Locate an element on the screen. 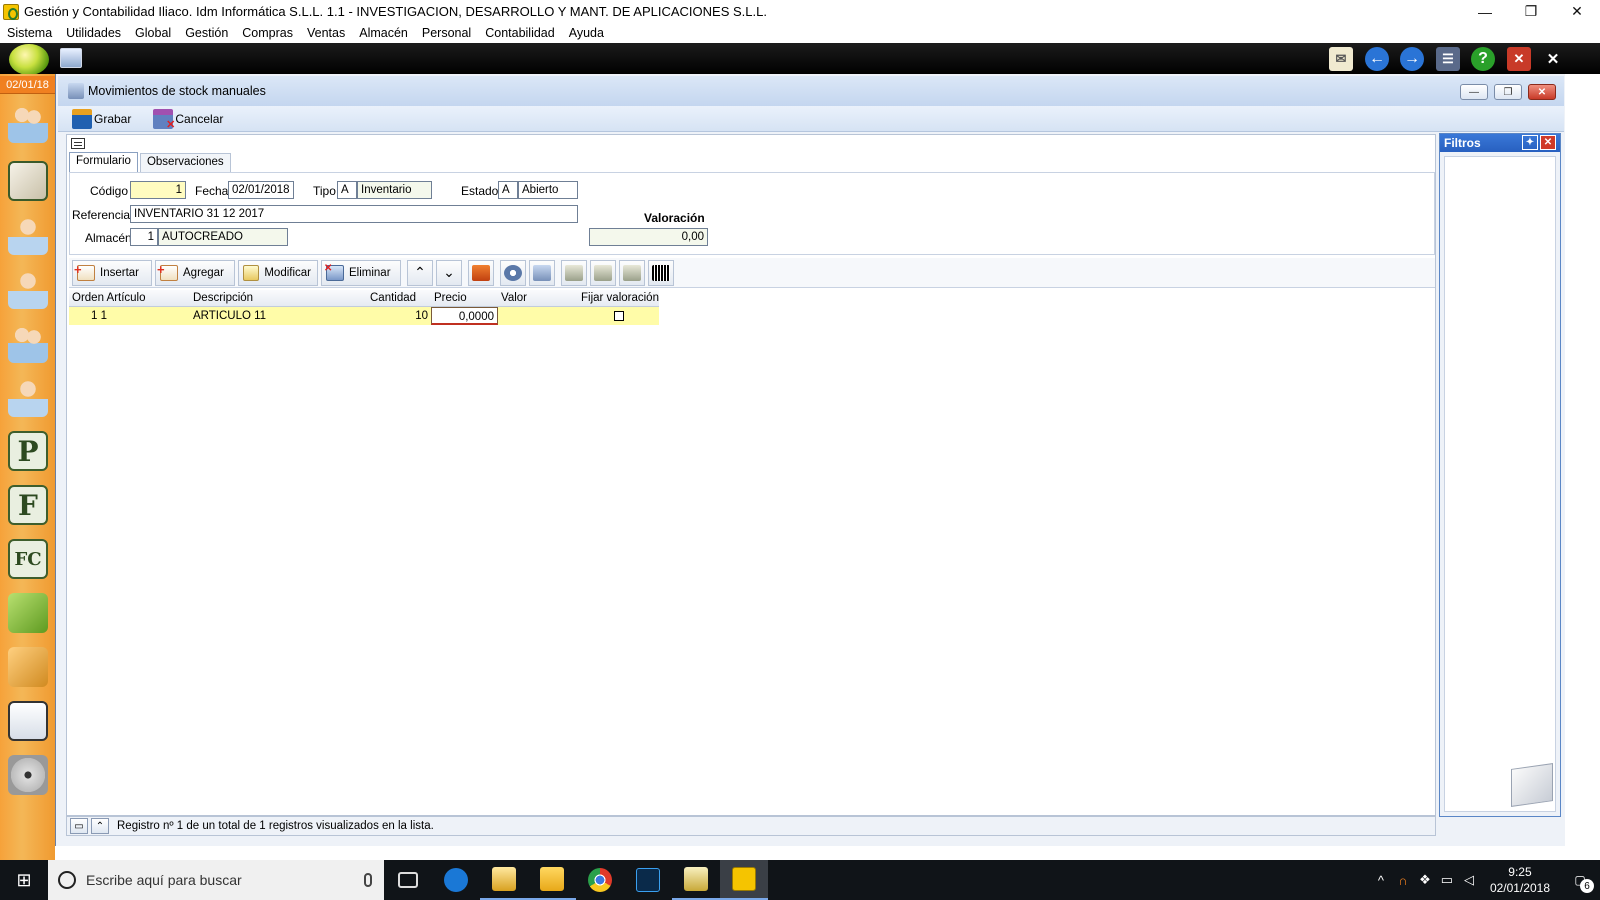  sidebar-facturas: F is located at coordinates (28, 505).